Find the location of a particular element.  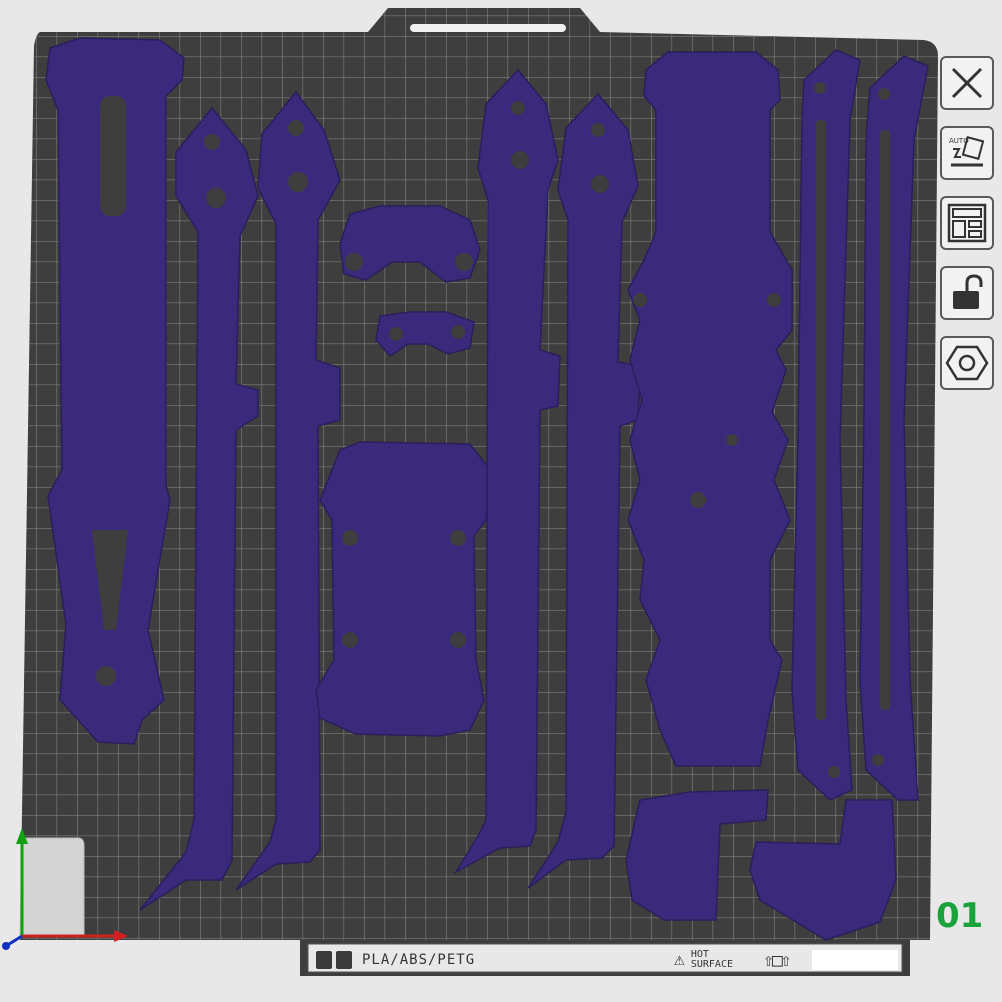

lock-button is located at coordinates (967, 293).